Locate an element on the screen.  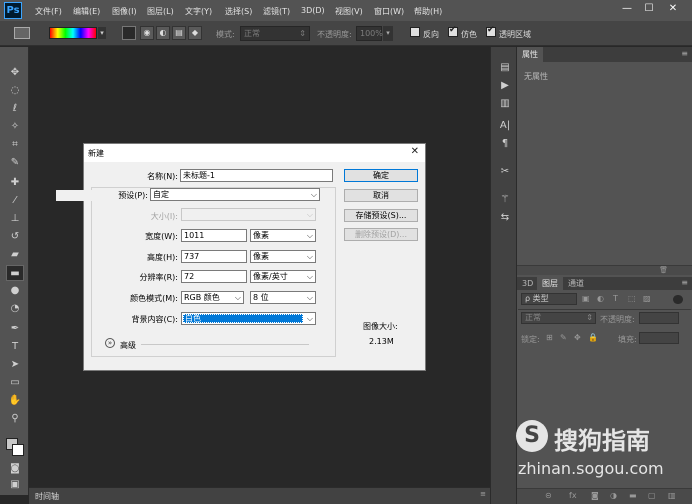
tab-layers: 图层 is located at coordinates (550, 283).